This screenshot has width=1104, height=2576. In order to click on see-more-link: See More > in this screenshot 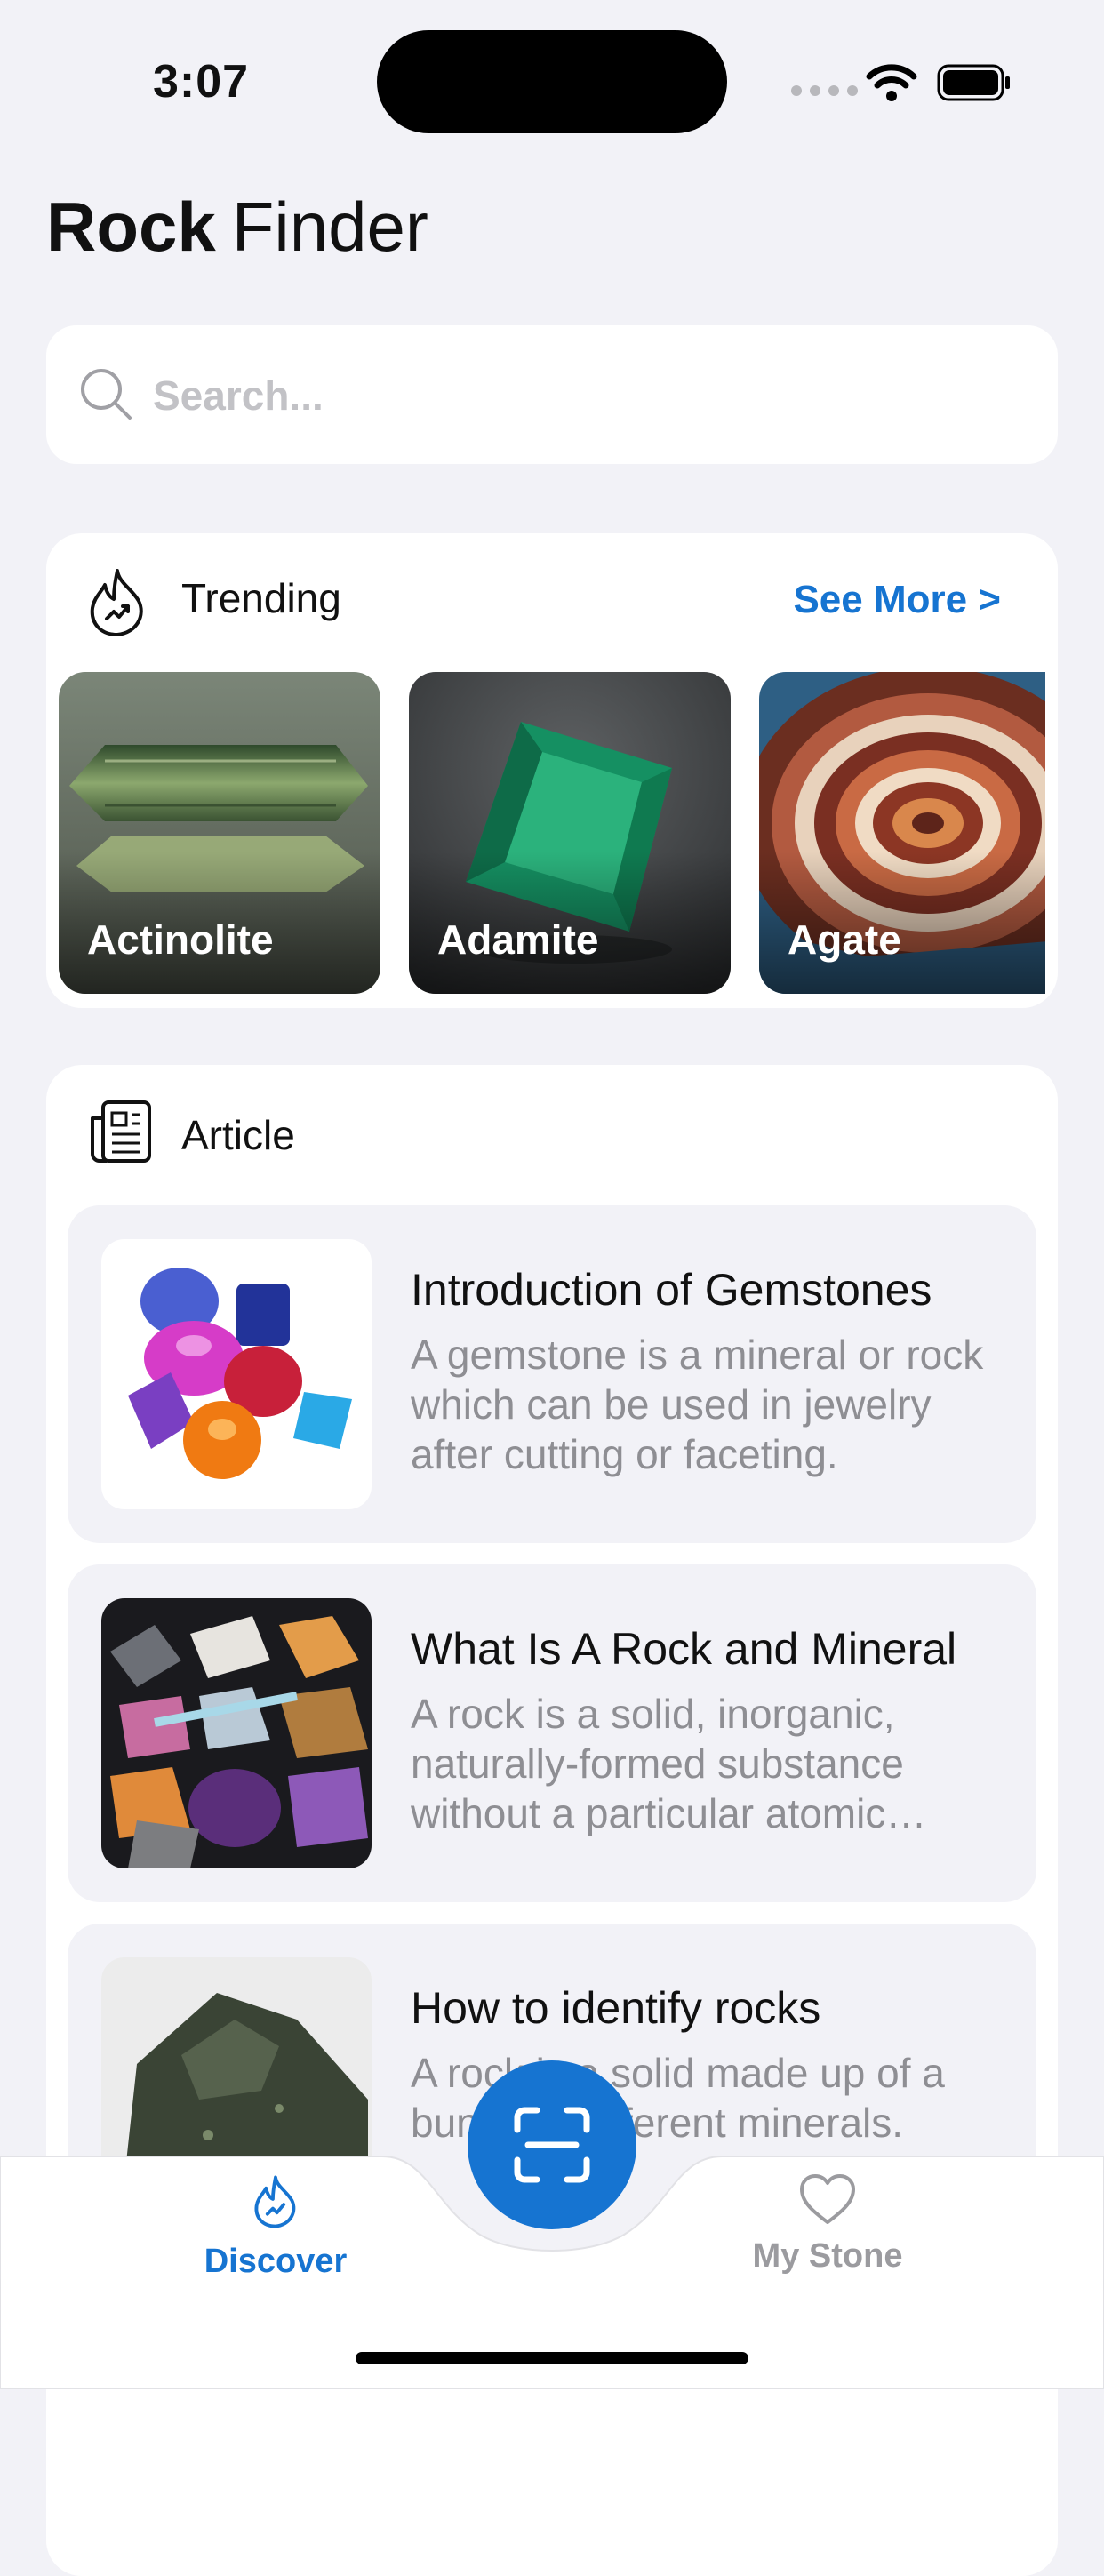, I will do `click(897, 600)`.